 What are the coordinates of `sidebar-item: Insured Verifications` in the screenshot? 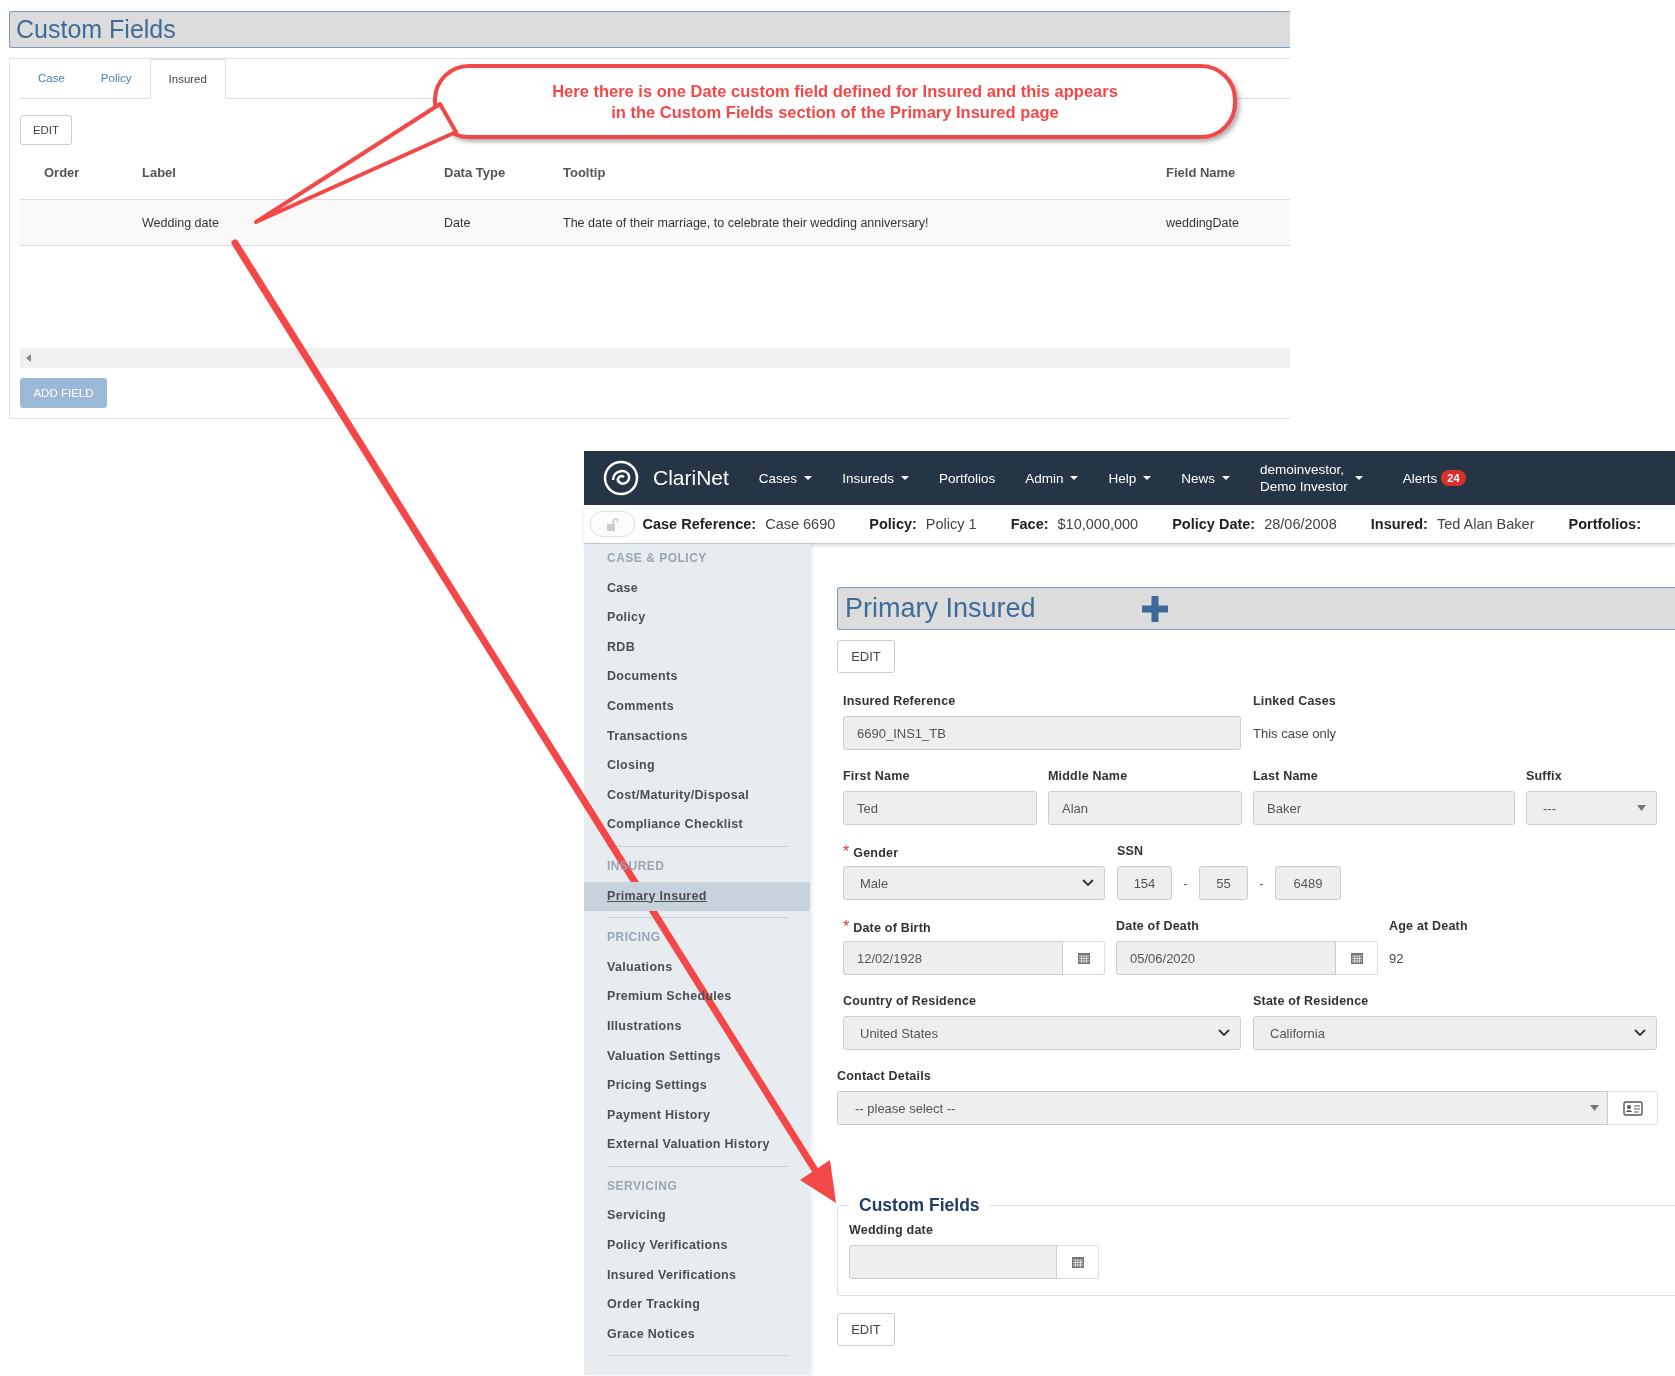 It's located at (697, 1275).